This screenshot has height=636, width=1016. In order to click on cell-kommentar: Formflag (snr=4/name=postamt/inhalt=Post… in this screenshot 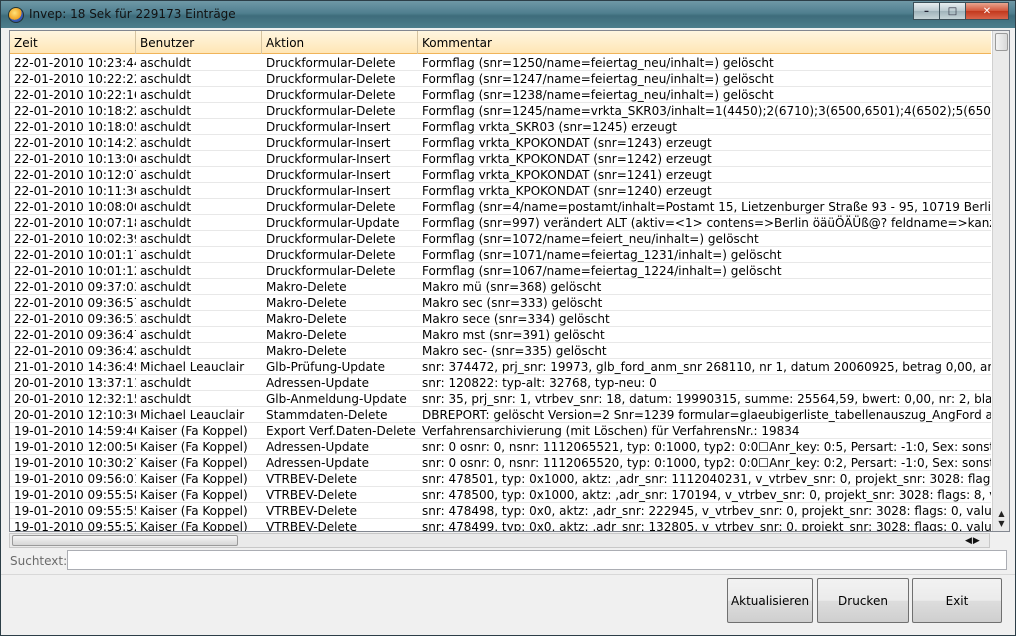, I will do `click(706, 207)`.